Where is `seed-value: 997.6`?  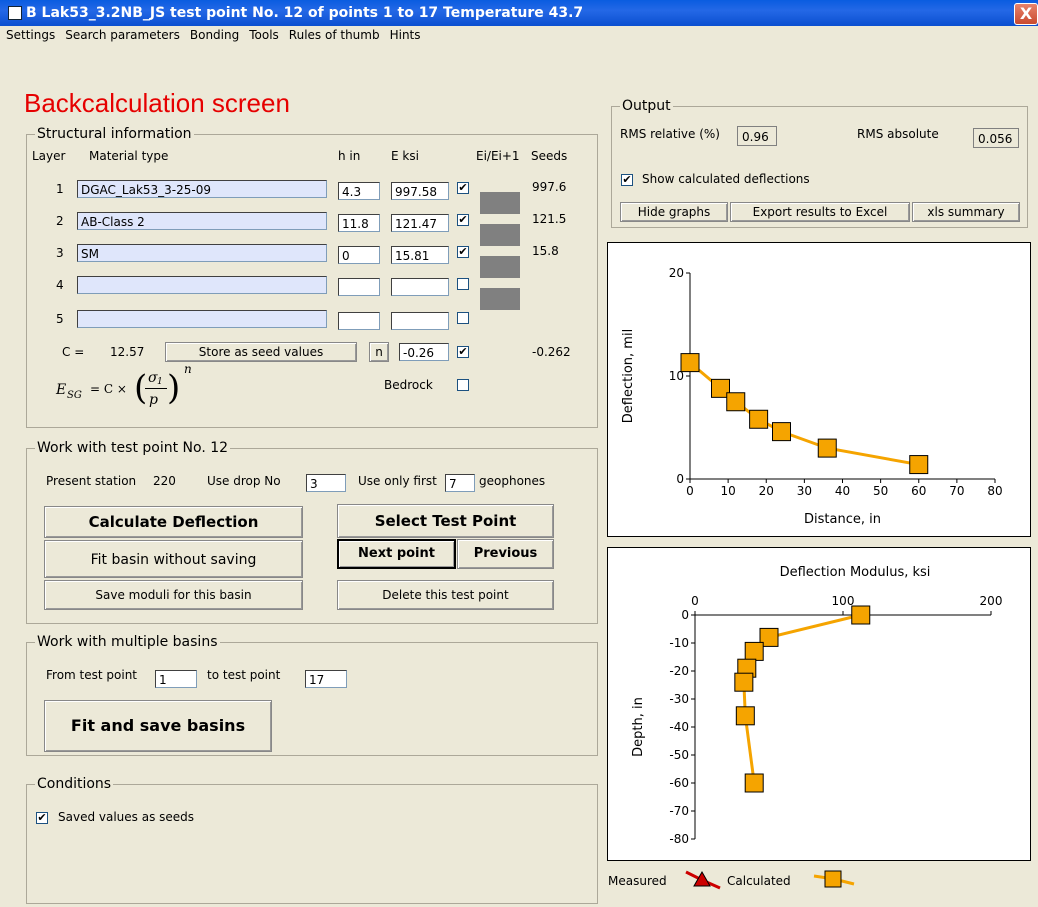 seed-value: 997.6 is located at coordinates (549, 187).